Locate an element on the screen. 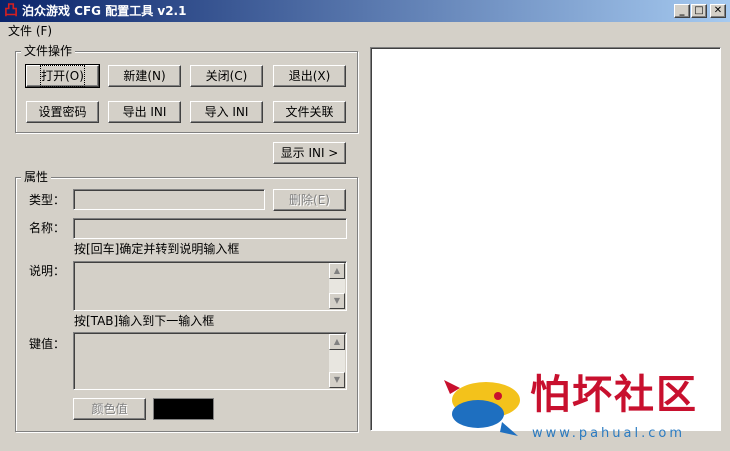 This screenshot has height=451, width=730. type-field is located at coordinates (169, 199).